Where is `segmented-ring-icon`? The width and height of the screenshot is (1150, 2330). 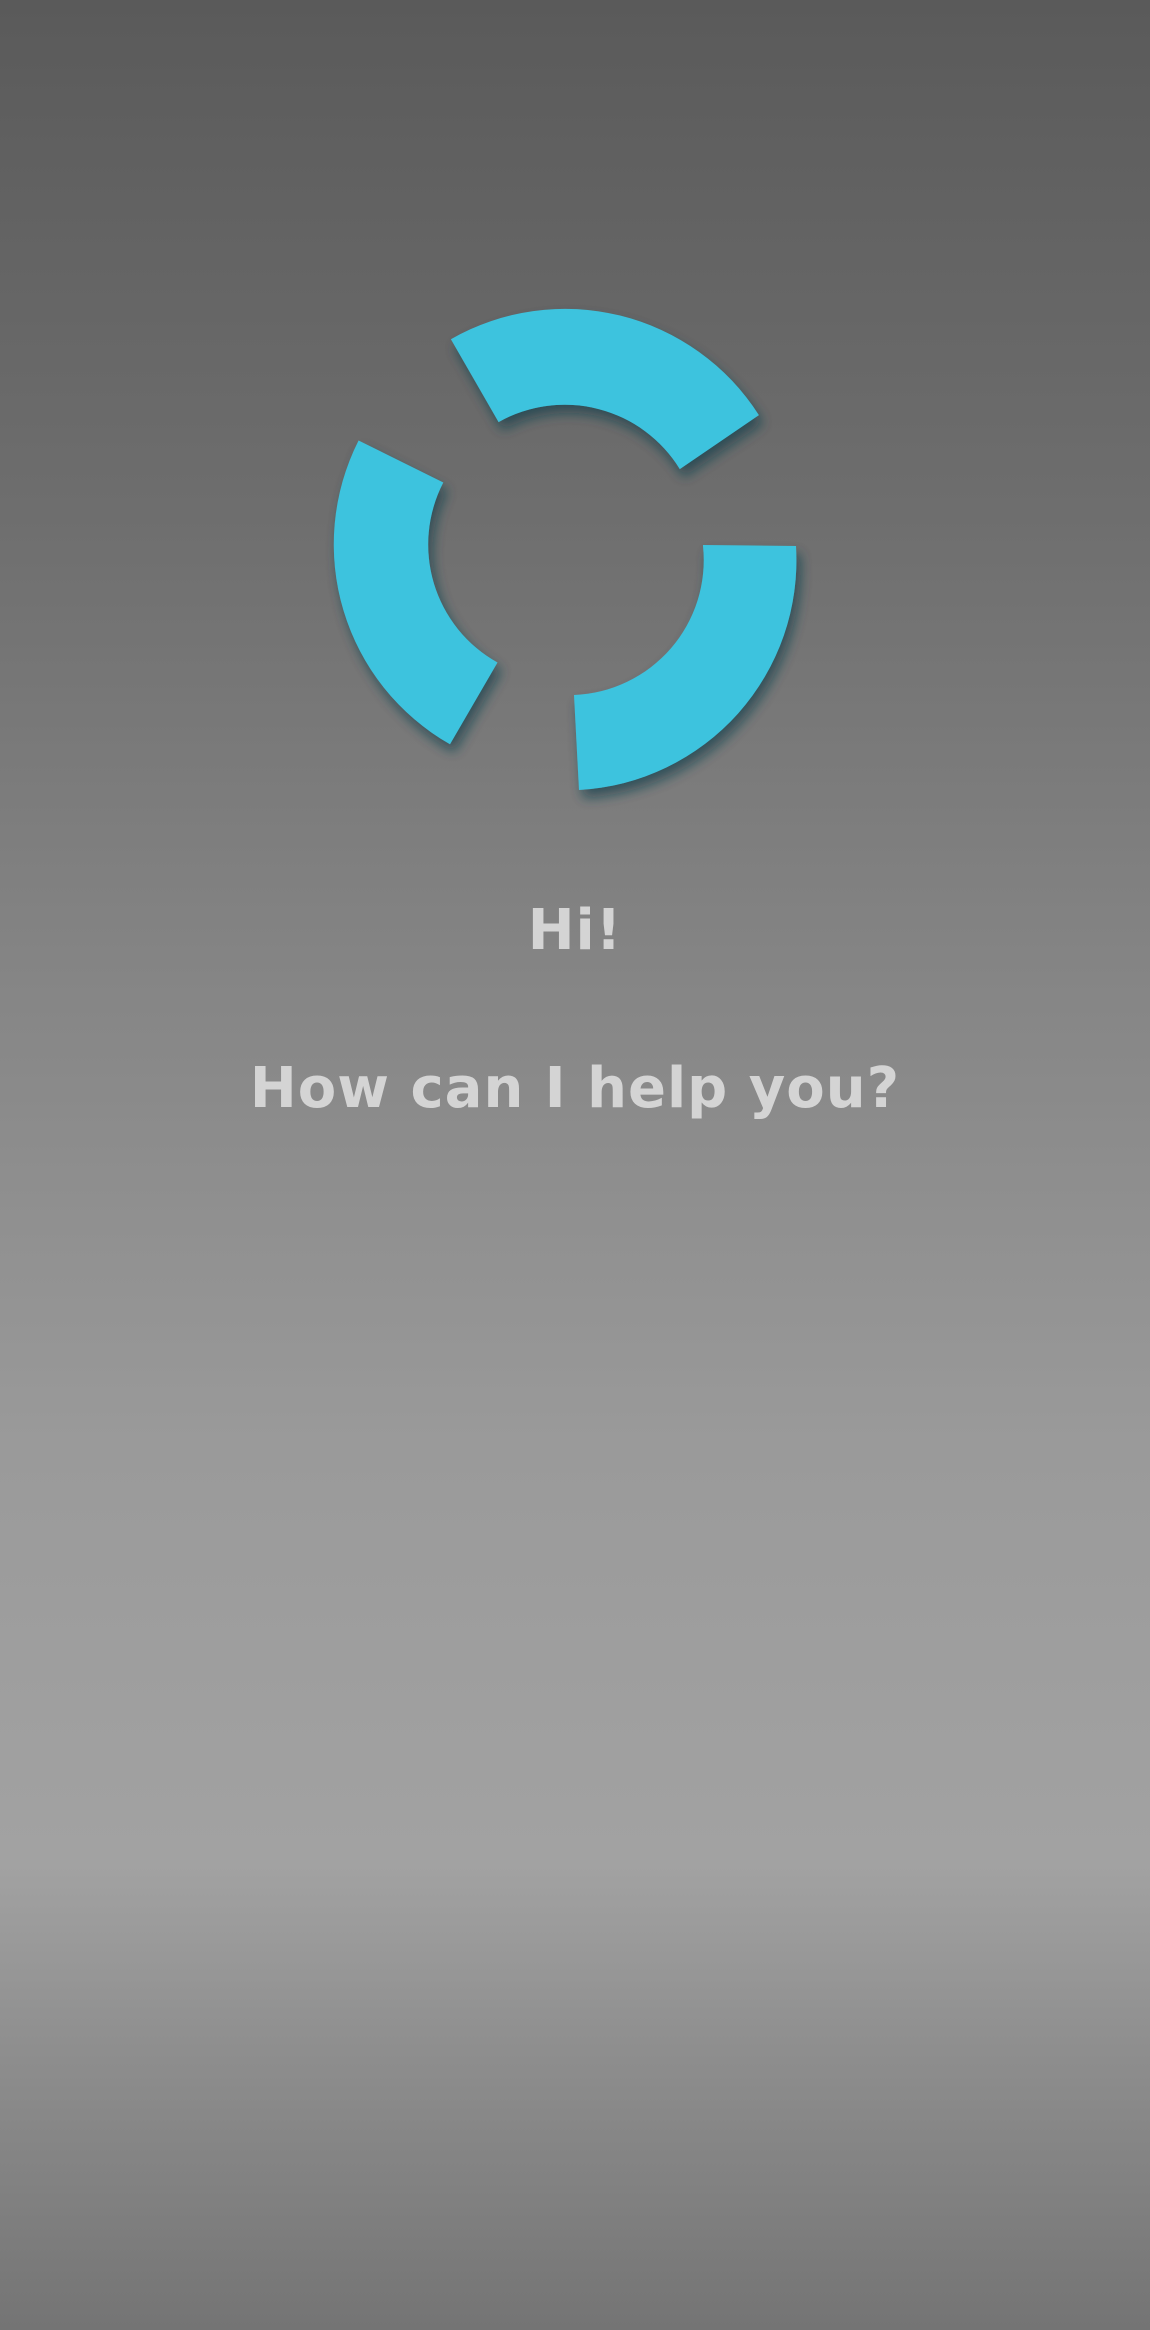 segmented-ring-icon is located at coordinates (565, 549).